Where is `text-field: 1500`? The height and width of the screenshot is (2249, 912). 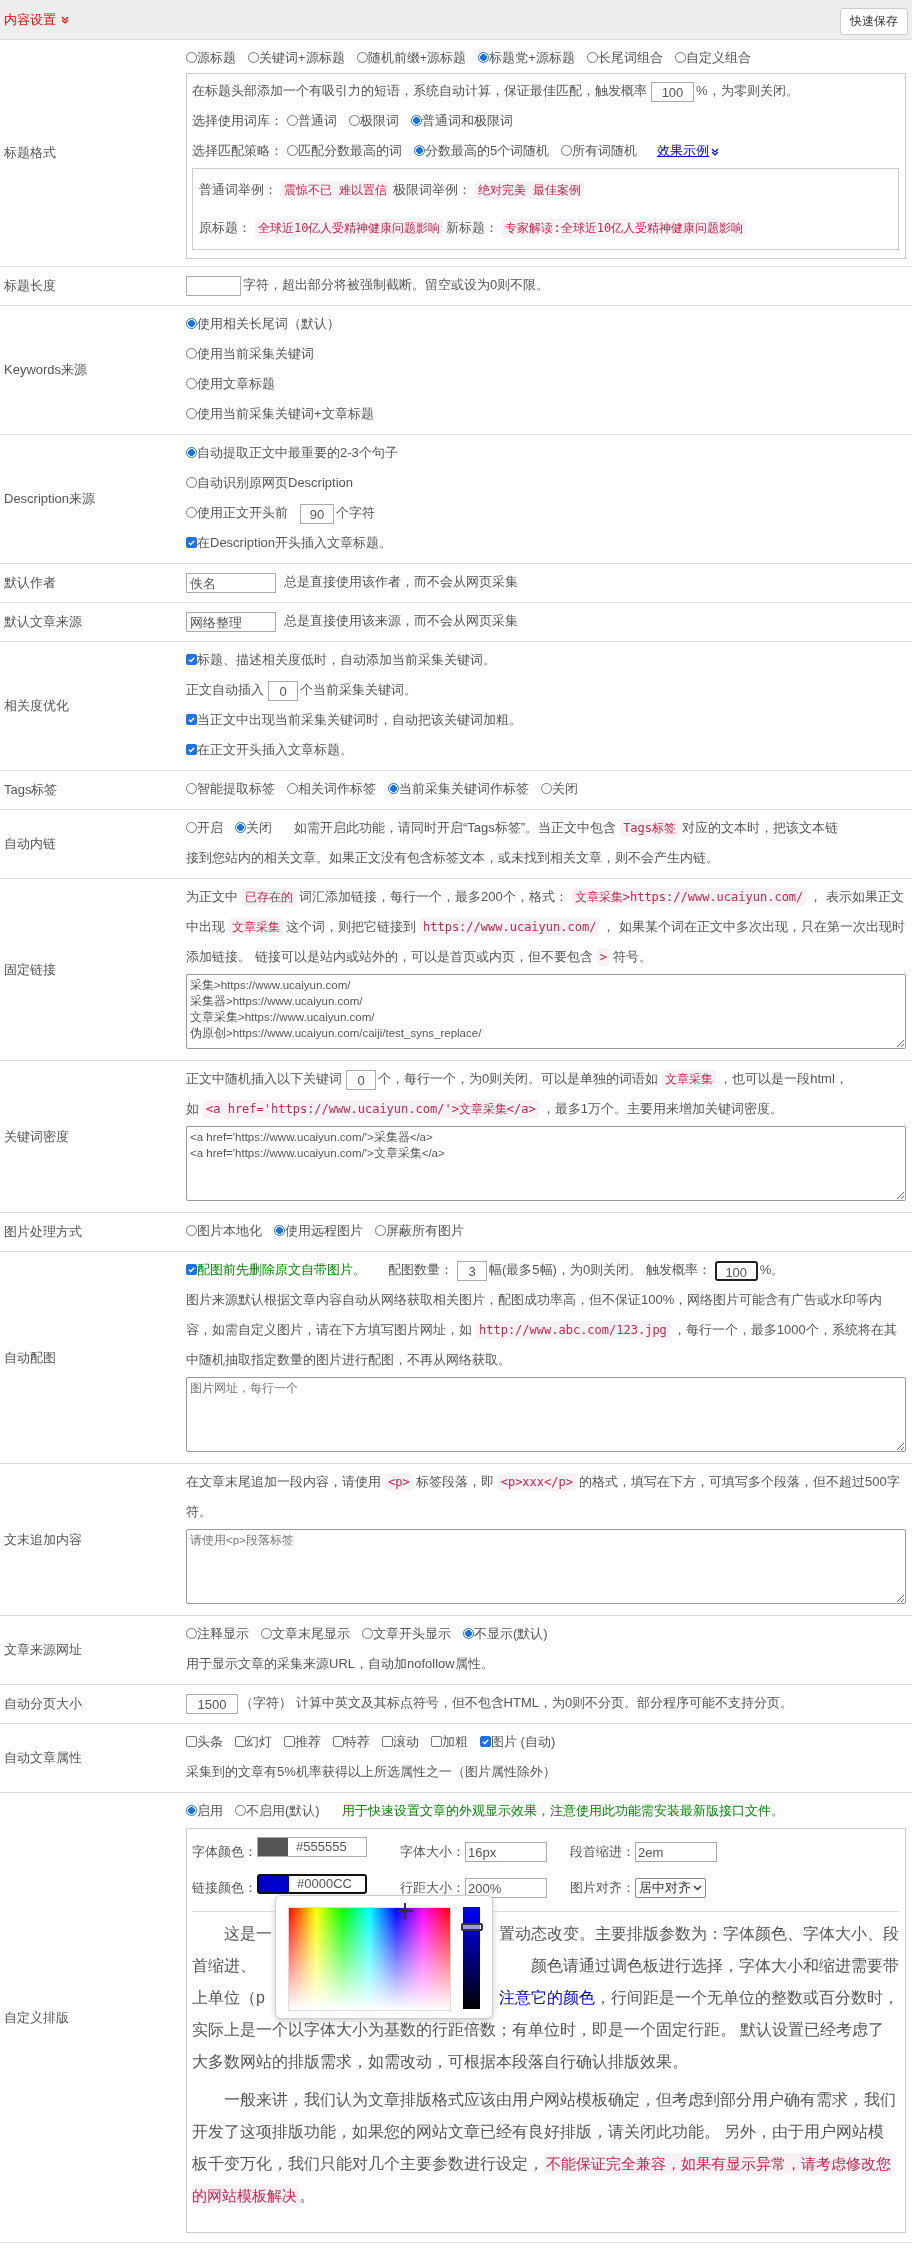 text-field: 1500 is located at coordinates (212, 1703).